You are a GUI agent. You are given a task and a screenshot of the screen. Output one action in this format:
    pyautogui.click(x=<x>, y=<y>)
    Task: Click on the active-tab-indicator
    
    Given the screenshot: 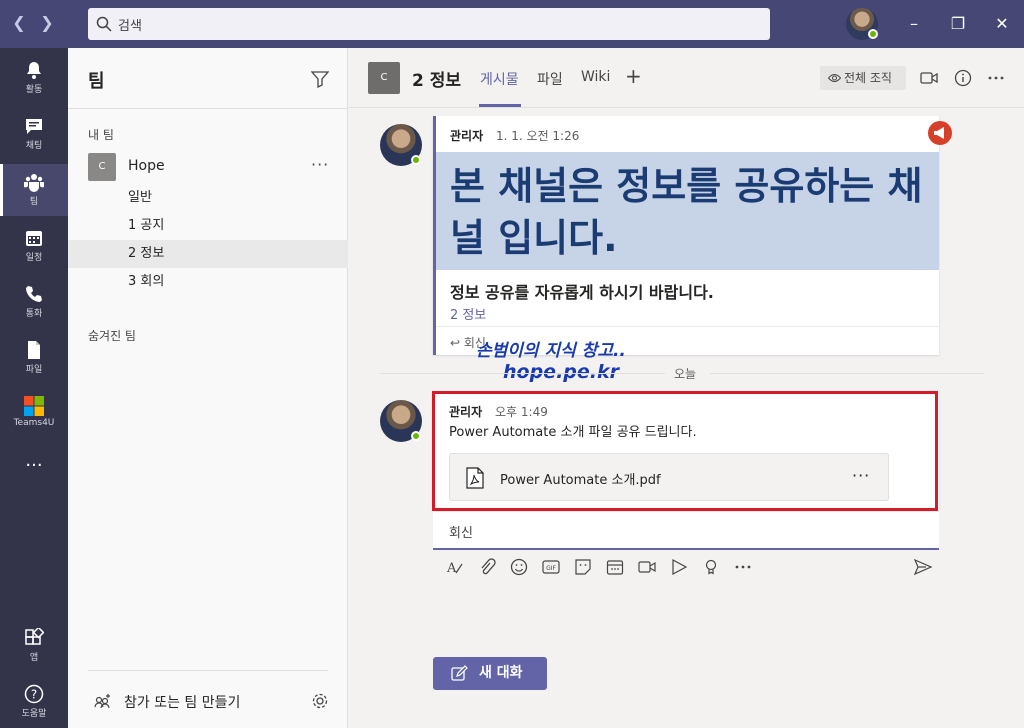 What is the action you would take?
    pyautogui.click(x=500, y=105)
    